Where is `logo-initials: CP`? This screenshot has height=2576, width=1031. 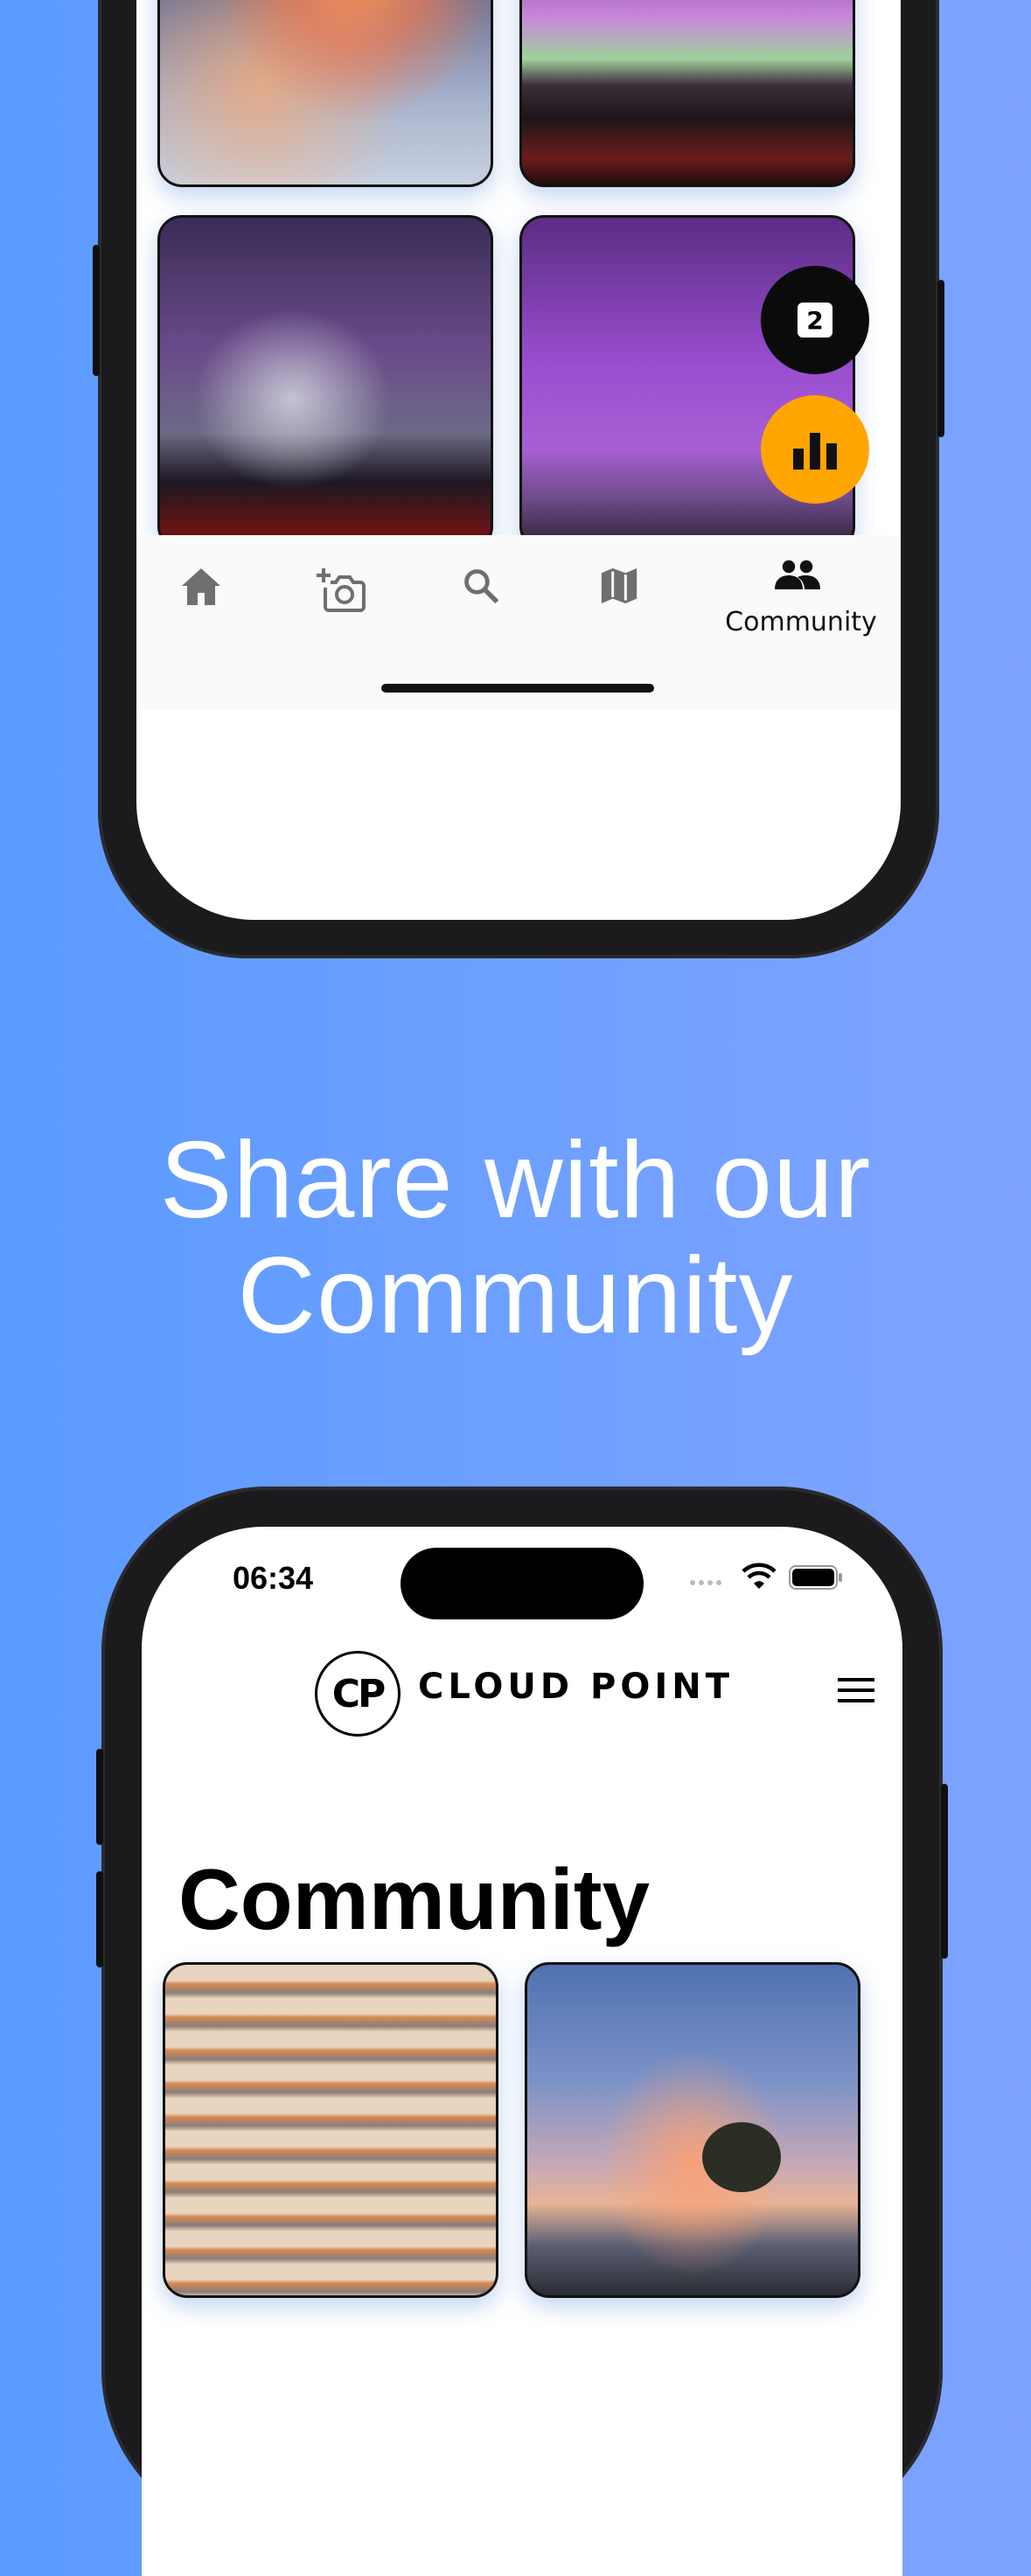
logo-initials: CP is located at coordinates (359, 1693).